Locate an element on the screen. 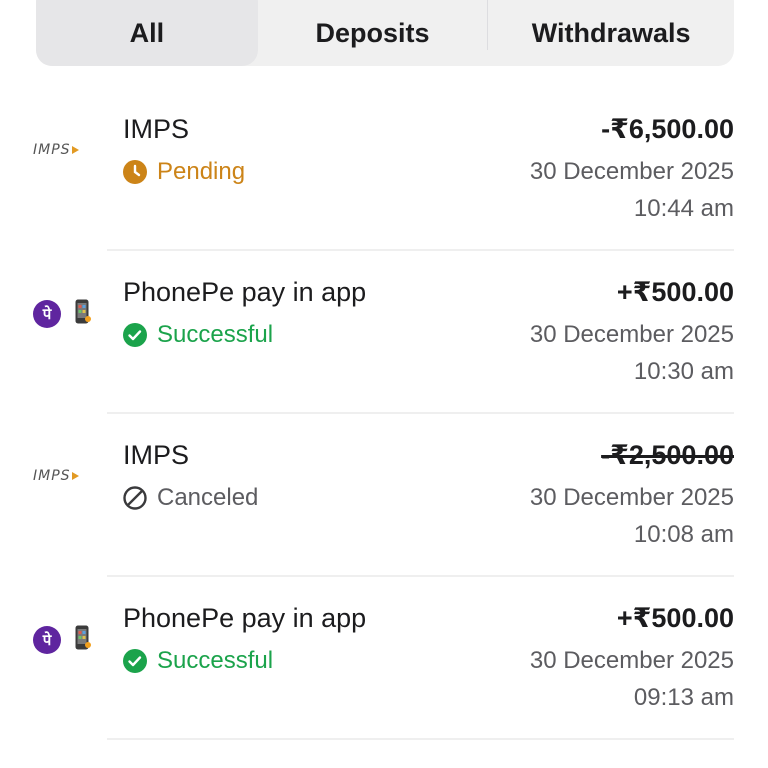  tab-withdrawals-label: Withdrawals is located at coordinates (611, 32).